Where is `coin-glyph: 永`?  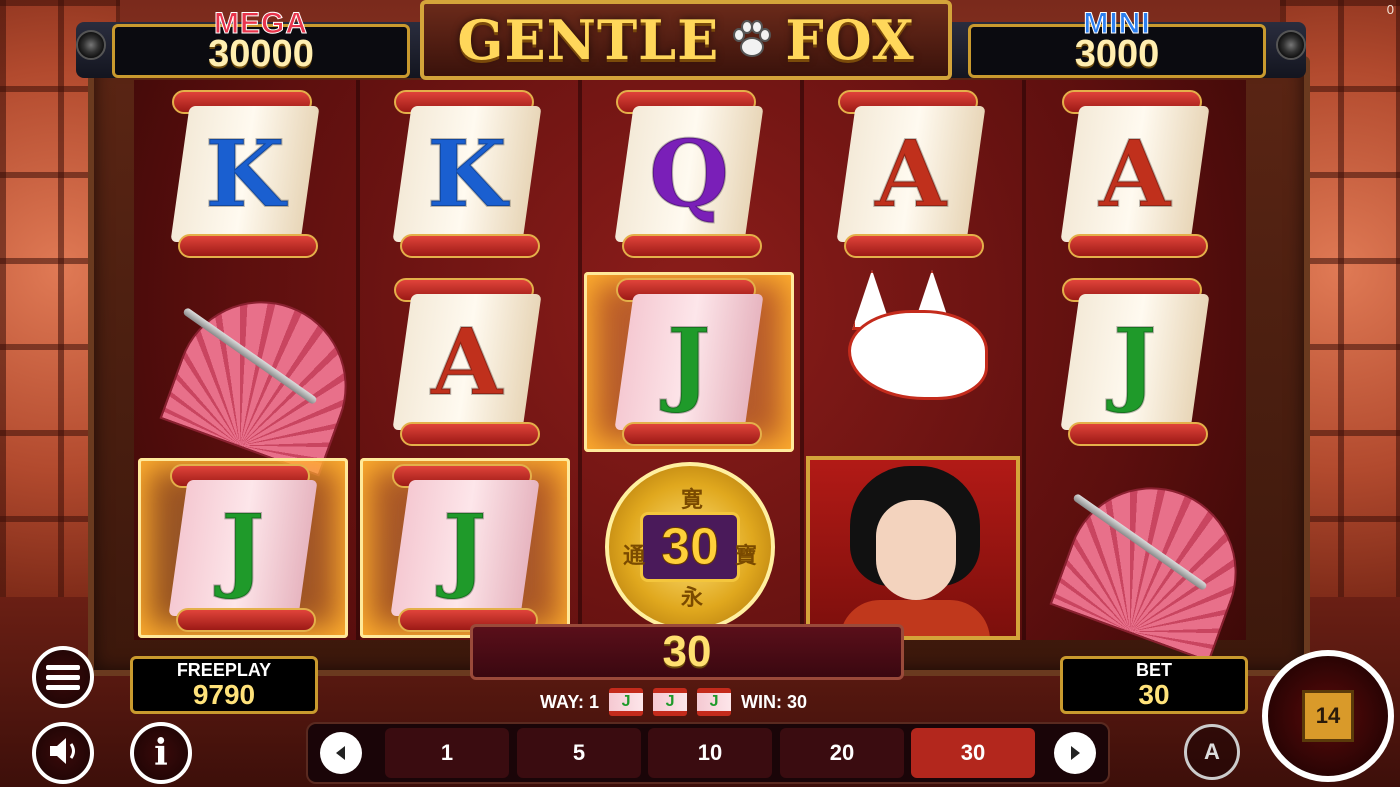
coin-glyph: 永 is located at coordinates (692, 598).